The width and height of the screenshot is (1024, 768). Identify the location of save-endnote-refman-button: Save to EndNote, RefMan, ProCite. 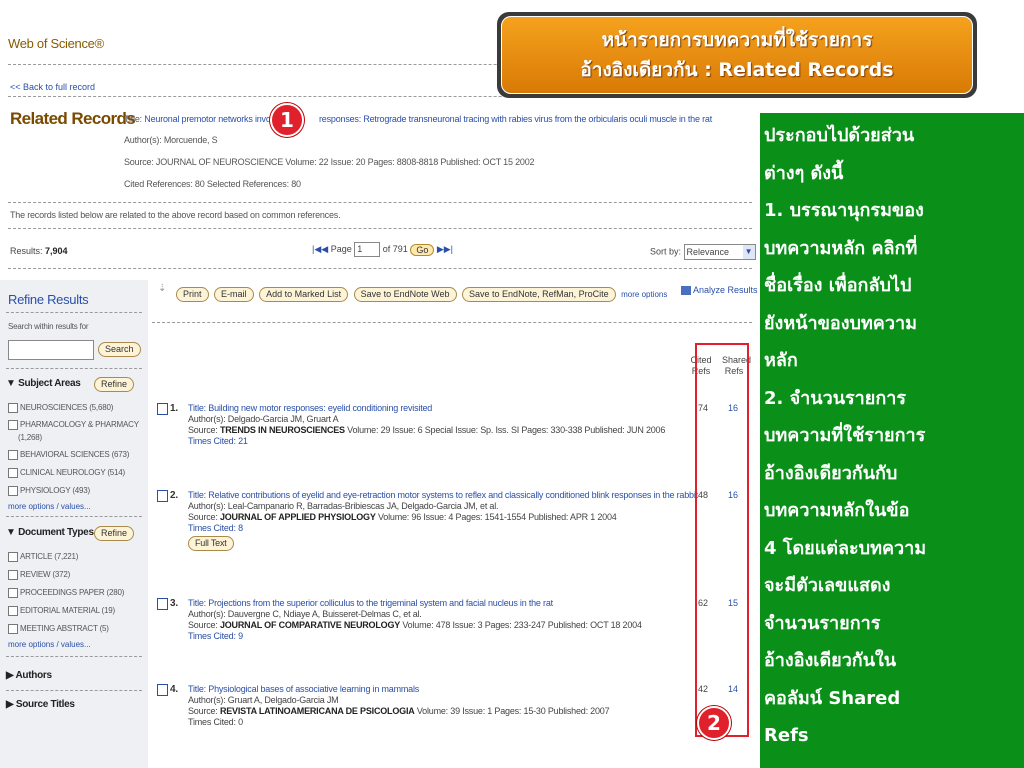
(539, 294).